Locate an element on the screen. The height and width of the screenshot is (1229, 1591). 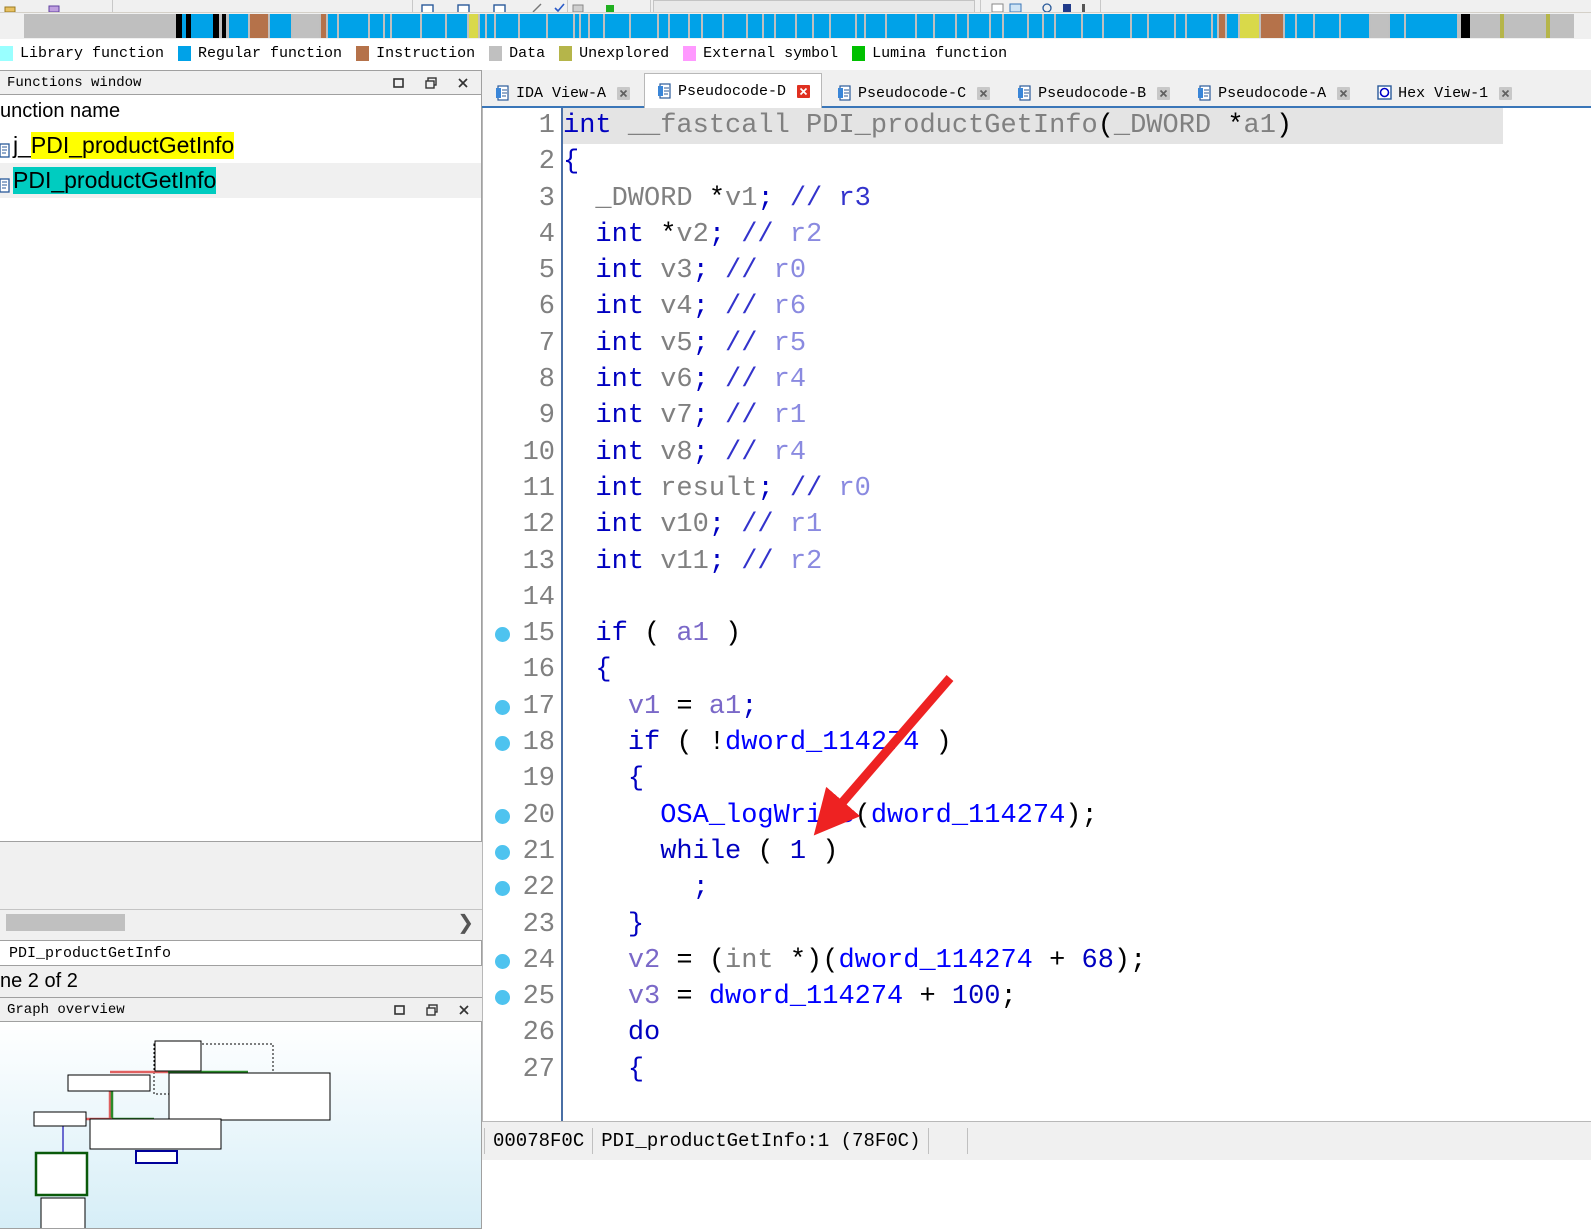
code-line-text: ; is located at coordinates (636, 888).